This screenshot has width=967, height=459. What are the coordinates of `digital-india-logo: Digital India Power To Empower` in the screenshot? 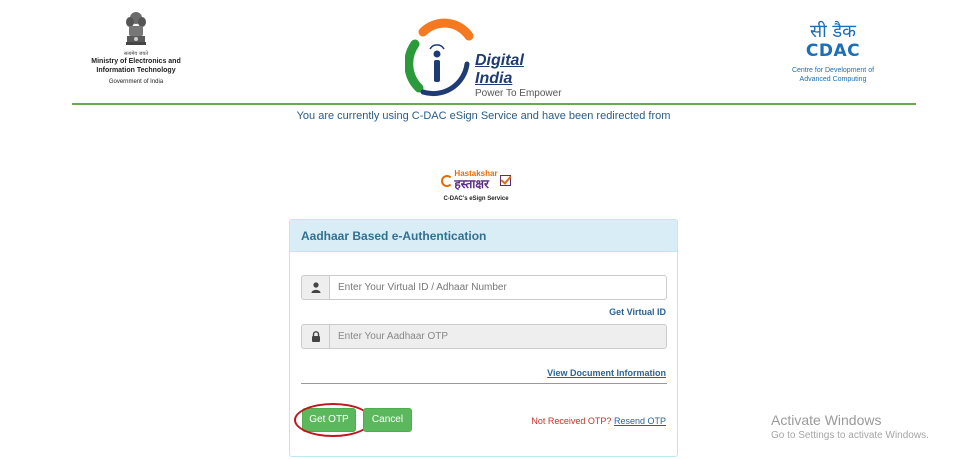 It's located at (485, 56).